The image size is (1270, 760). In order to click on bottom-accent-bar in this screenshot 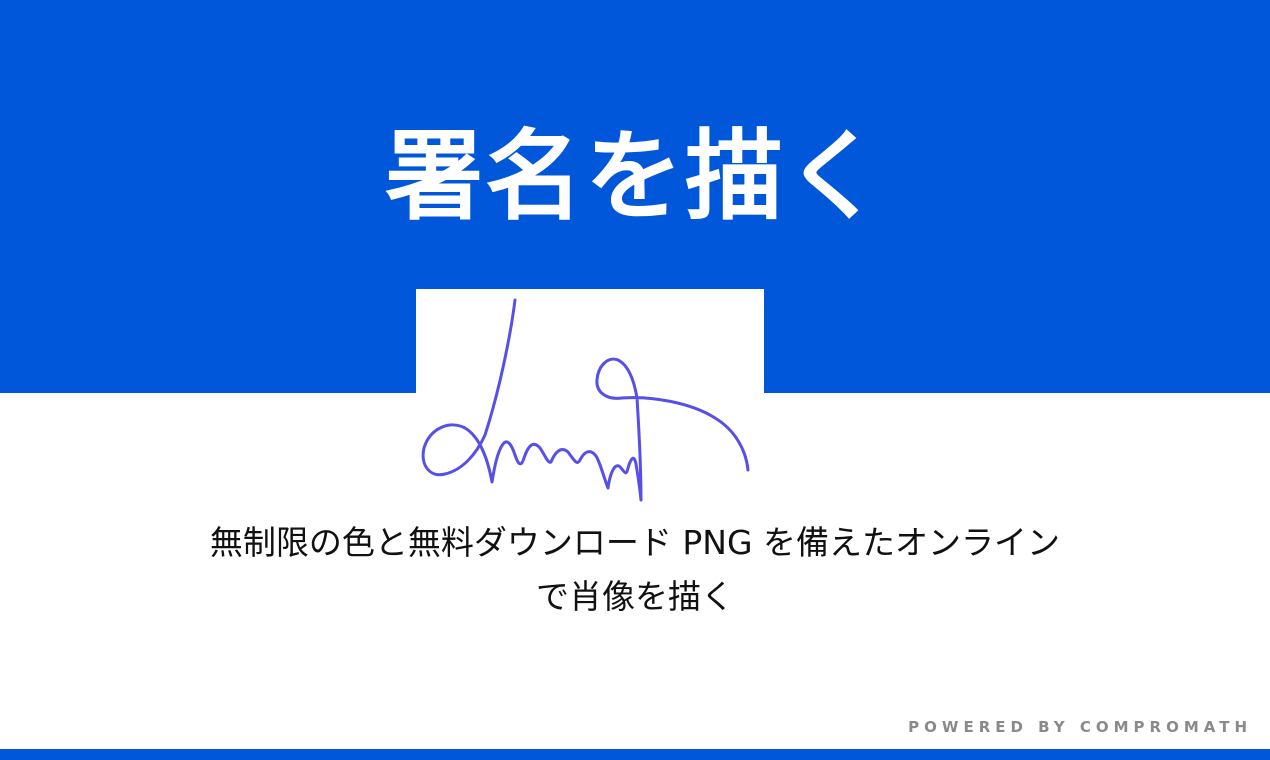, I will do `click(635, 754)`.